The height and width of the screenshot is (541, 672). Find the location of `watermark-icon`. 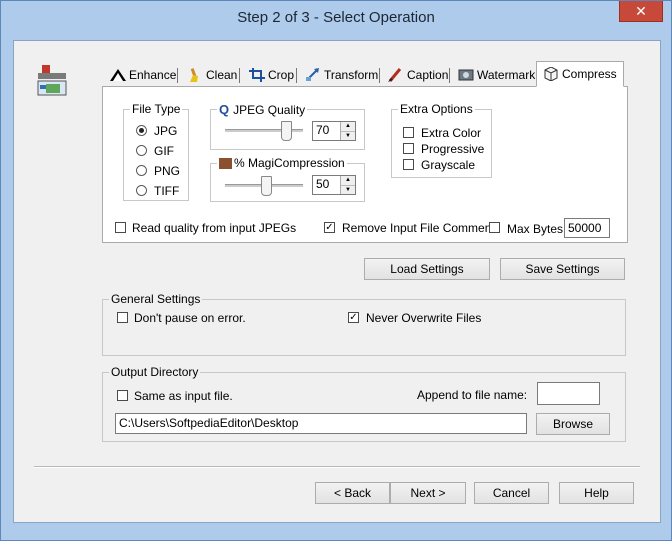

watermark-icon is located at coordinates (466, 75).